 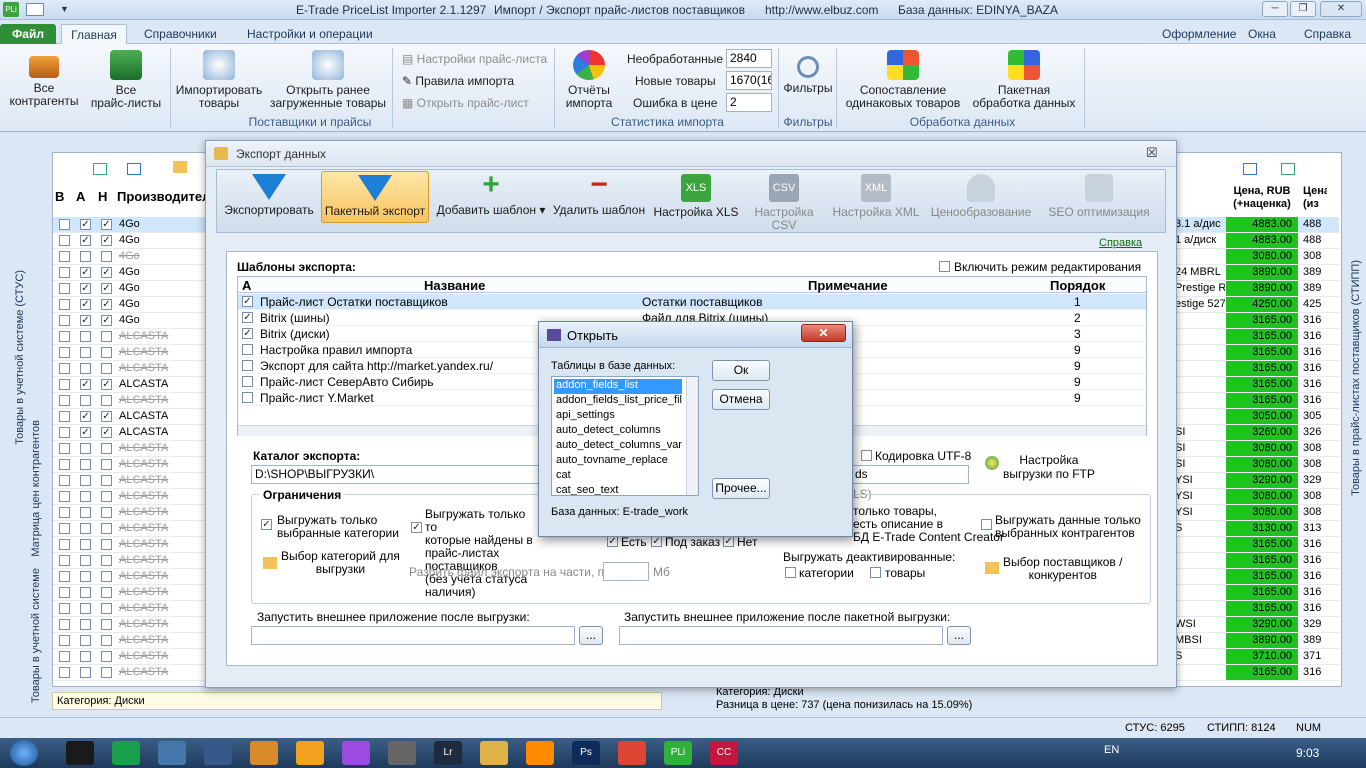 What do you see at coordinates (910, 474) in the screenshot?
I see `filename-field: ds` at bounding box center [910, 474].